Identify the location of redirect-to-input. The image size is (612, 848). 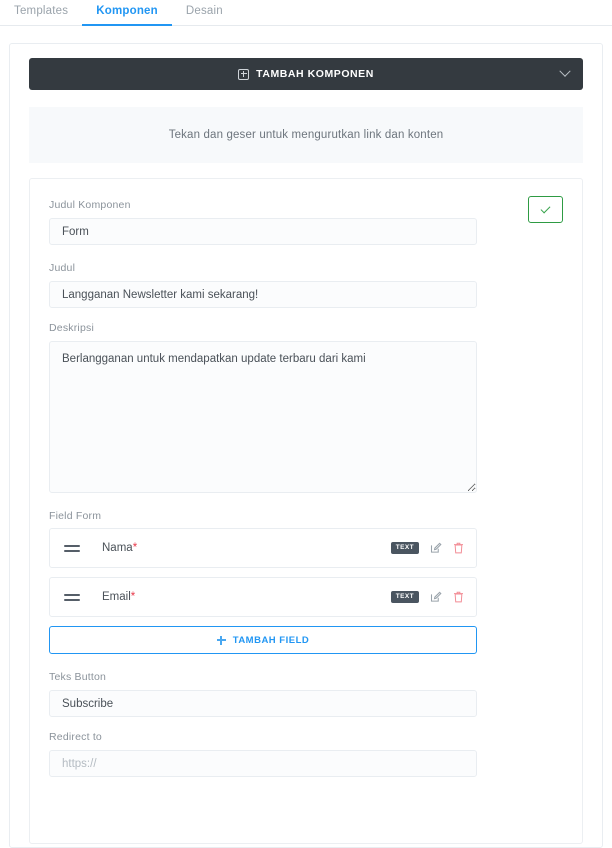
(263, 763).